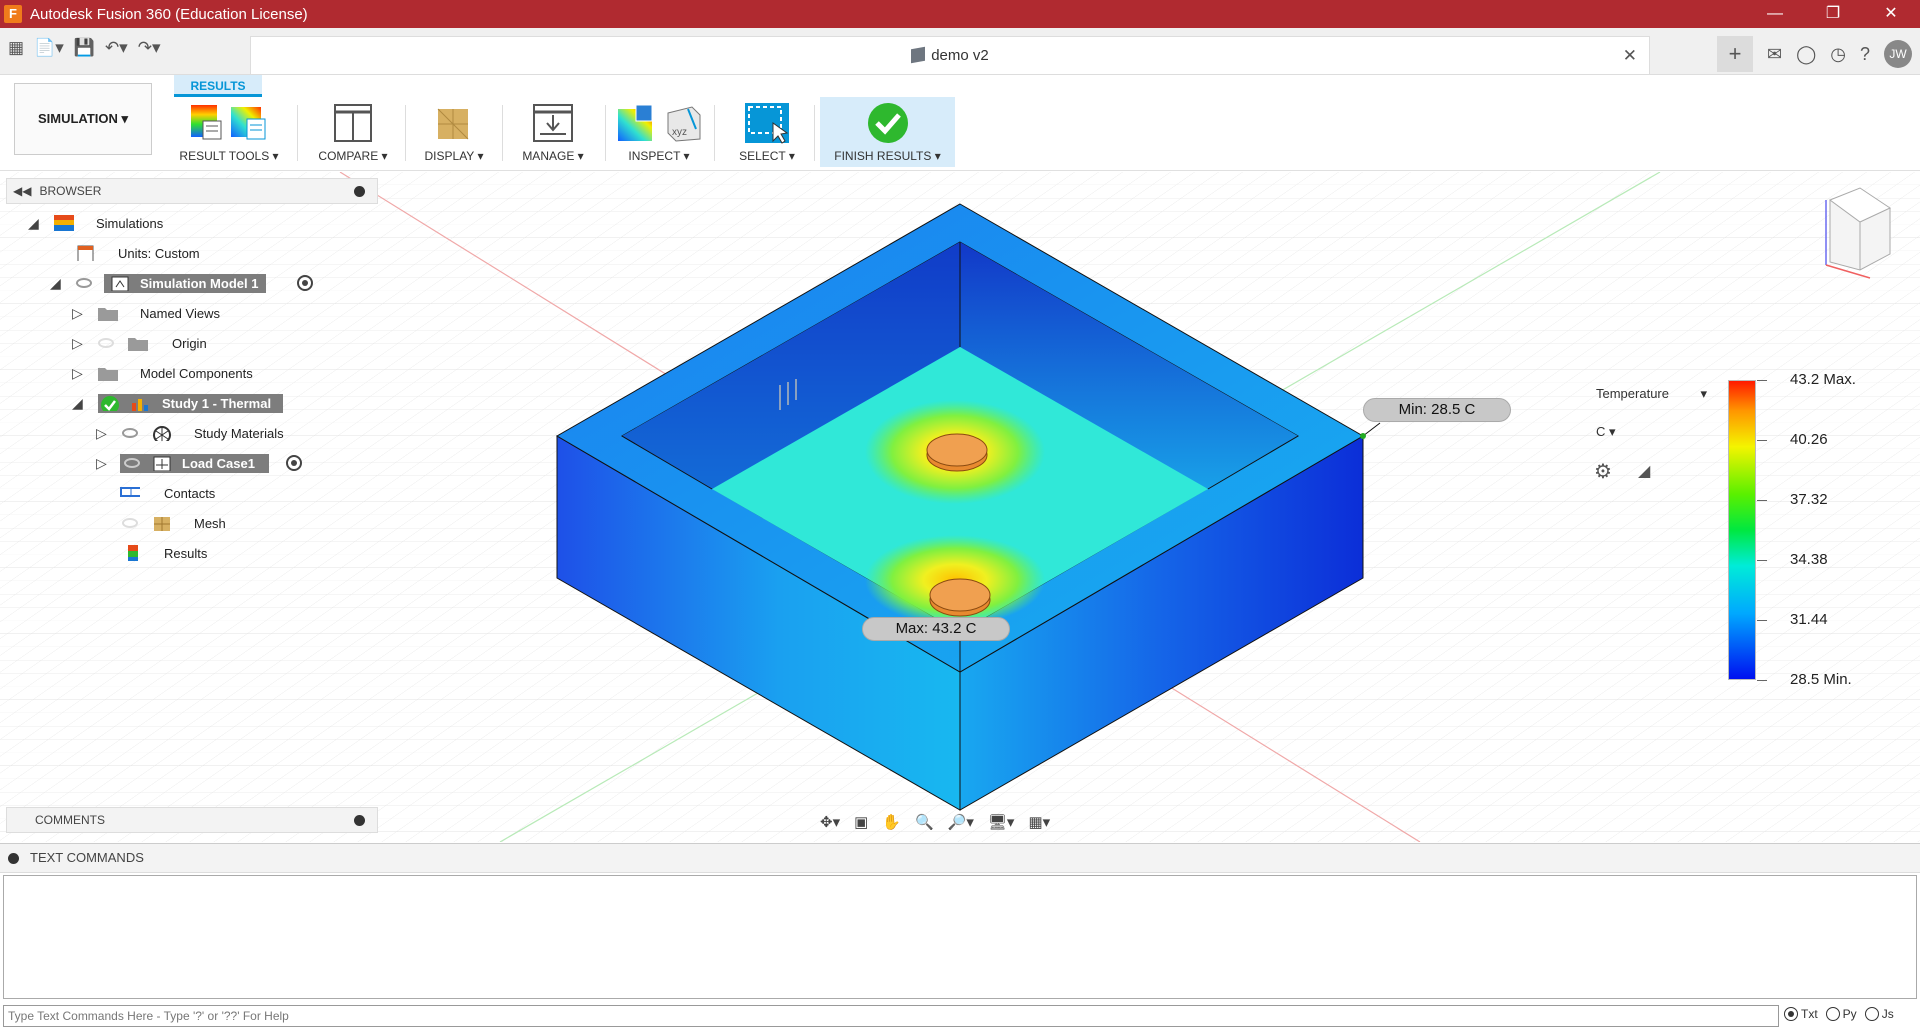  Describe the element at coordinates (192, 433) in the screenshot. I see `tree-item-study-materials: ▷ Study Materials` at that location.